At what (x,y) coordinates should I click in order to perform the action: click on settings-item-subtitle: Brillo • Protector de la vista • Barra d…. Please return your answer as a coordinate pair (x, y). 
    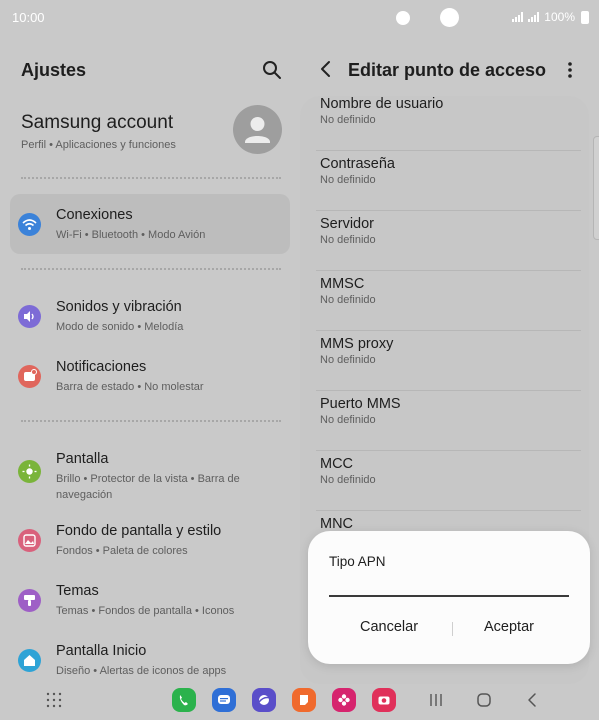
    Looking at the image, I should click on (148, 487).